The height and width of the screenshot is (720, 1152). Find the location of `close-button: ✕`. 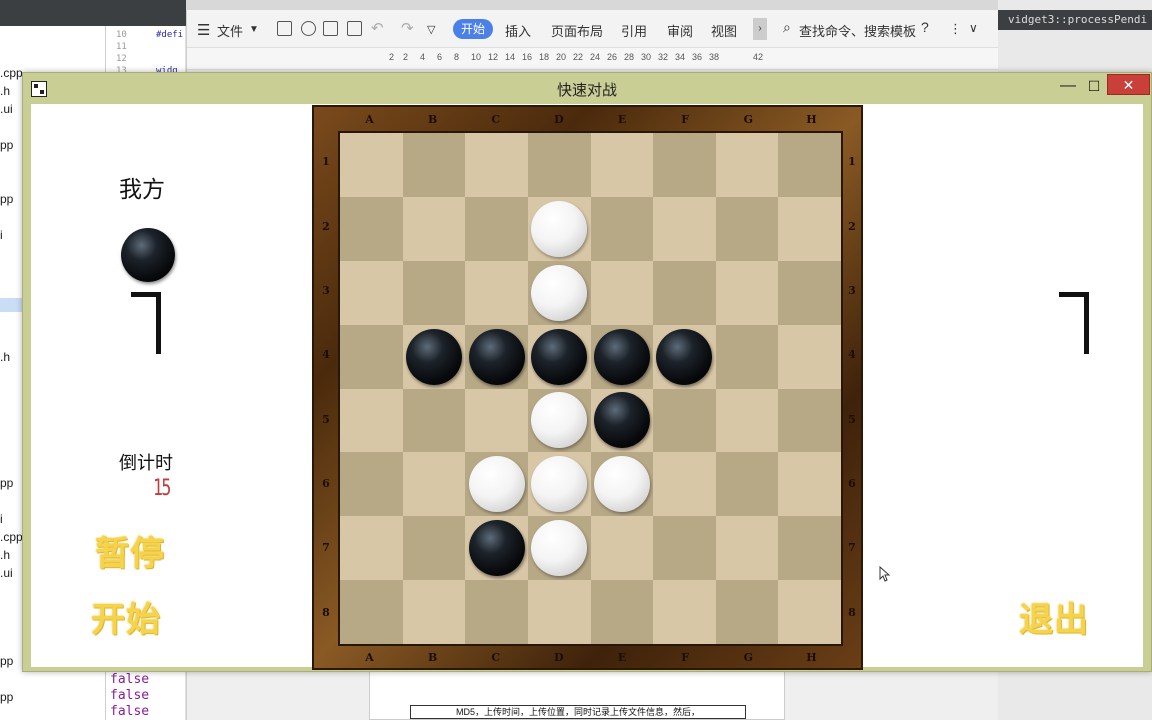

close-button: ✕ is located at coordinates (1128, 84).